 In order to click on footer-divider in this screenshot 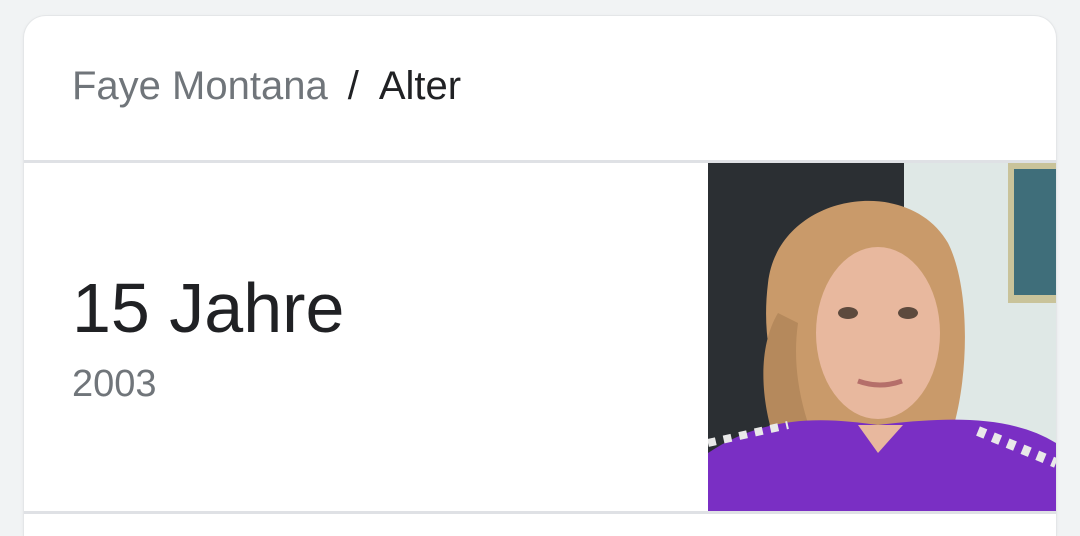, I will do `click(540, 512)`.